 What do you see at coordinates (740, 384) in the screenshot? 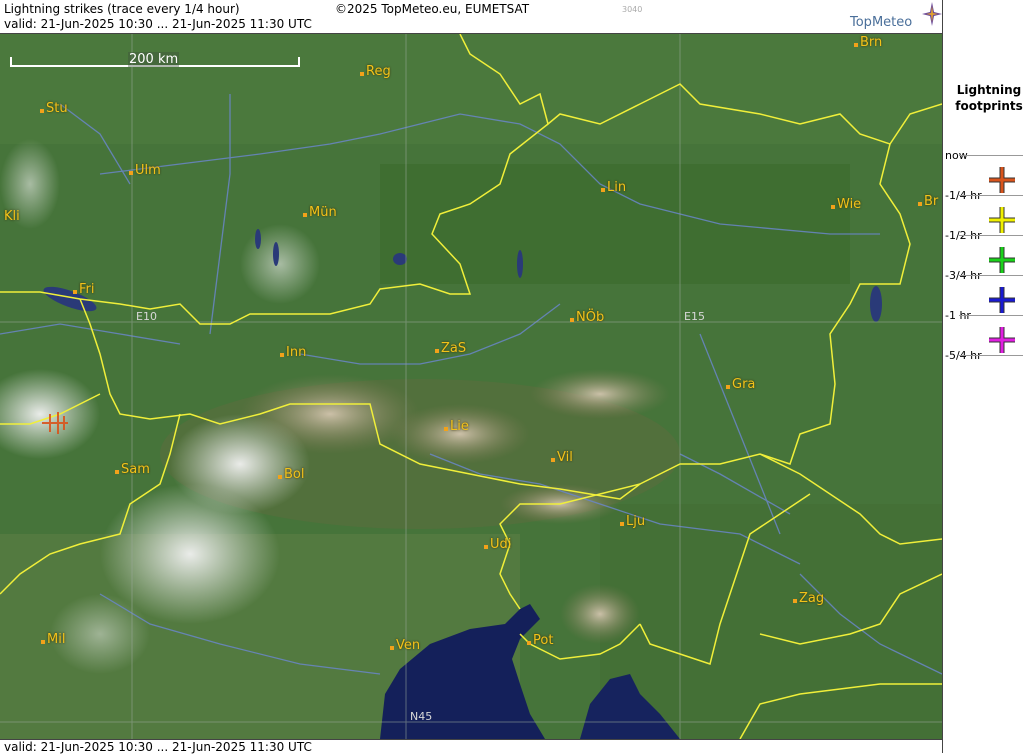
I see `city-label: Gra` at bounding box center [740, 384].